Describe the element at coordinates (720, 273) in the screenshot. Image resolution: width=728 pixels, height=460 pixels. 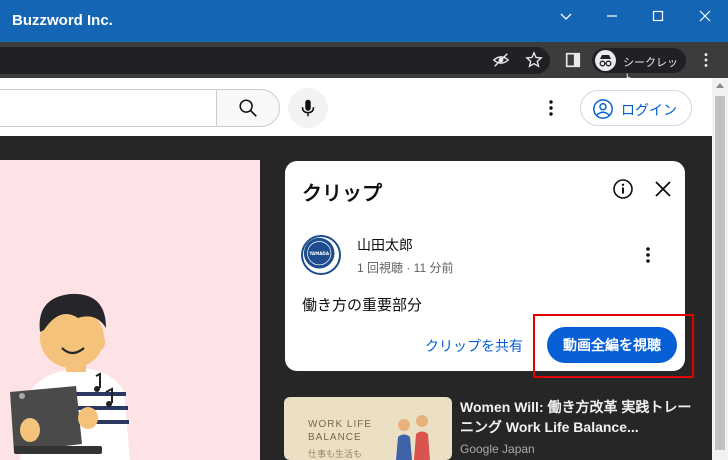
I see `scrollbar-thumb` at that location.